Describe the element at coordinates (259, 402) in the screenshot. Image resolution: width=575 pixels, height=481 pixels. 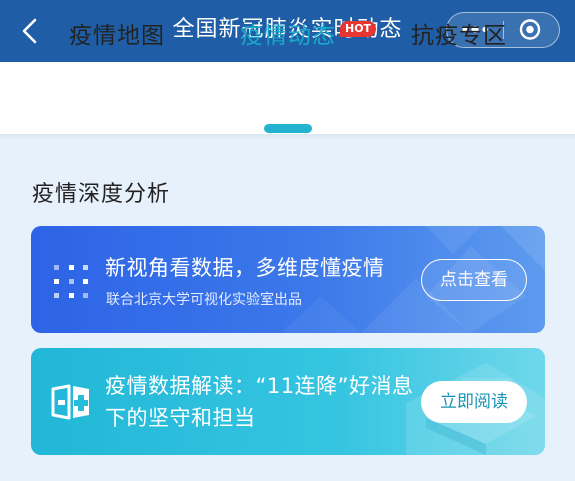
I see `card-title: 疫情数据解读：“11连降”好消息下的坚守和担当` at that location.